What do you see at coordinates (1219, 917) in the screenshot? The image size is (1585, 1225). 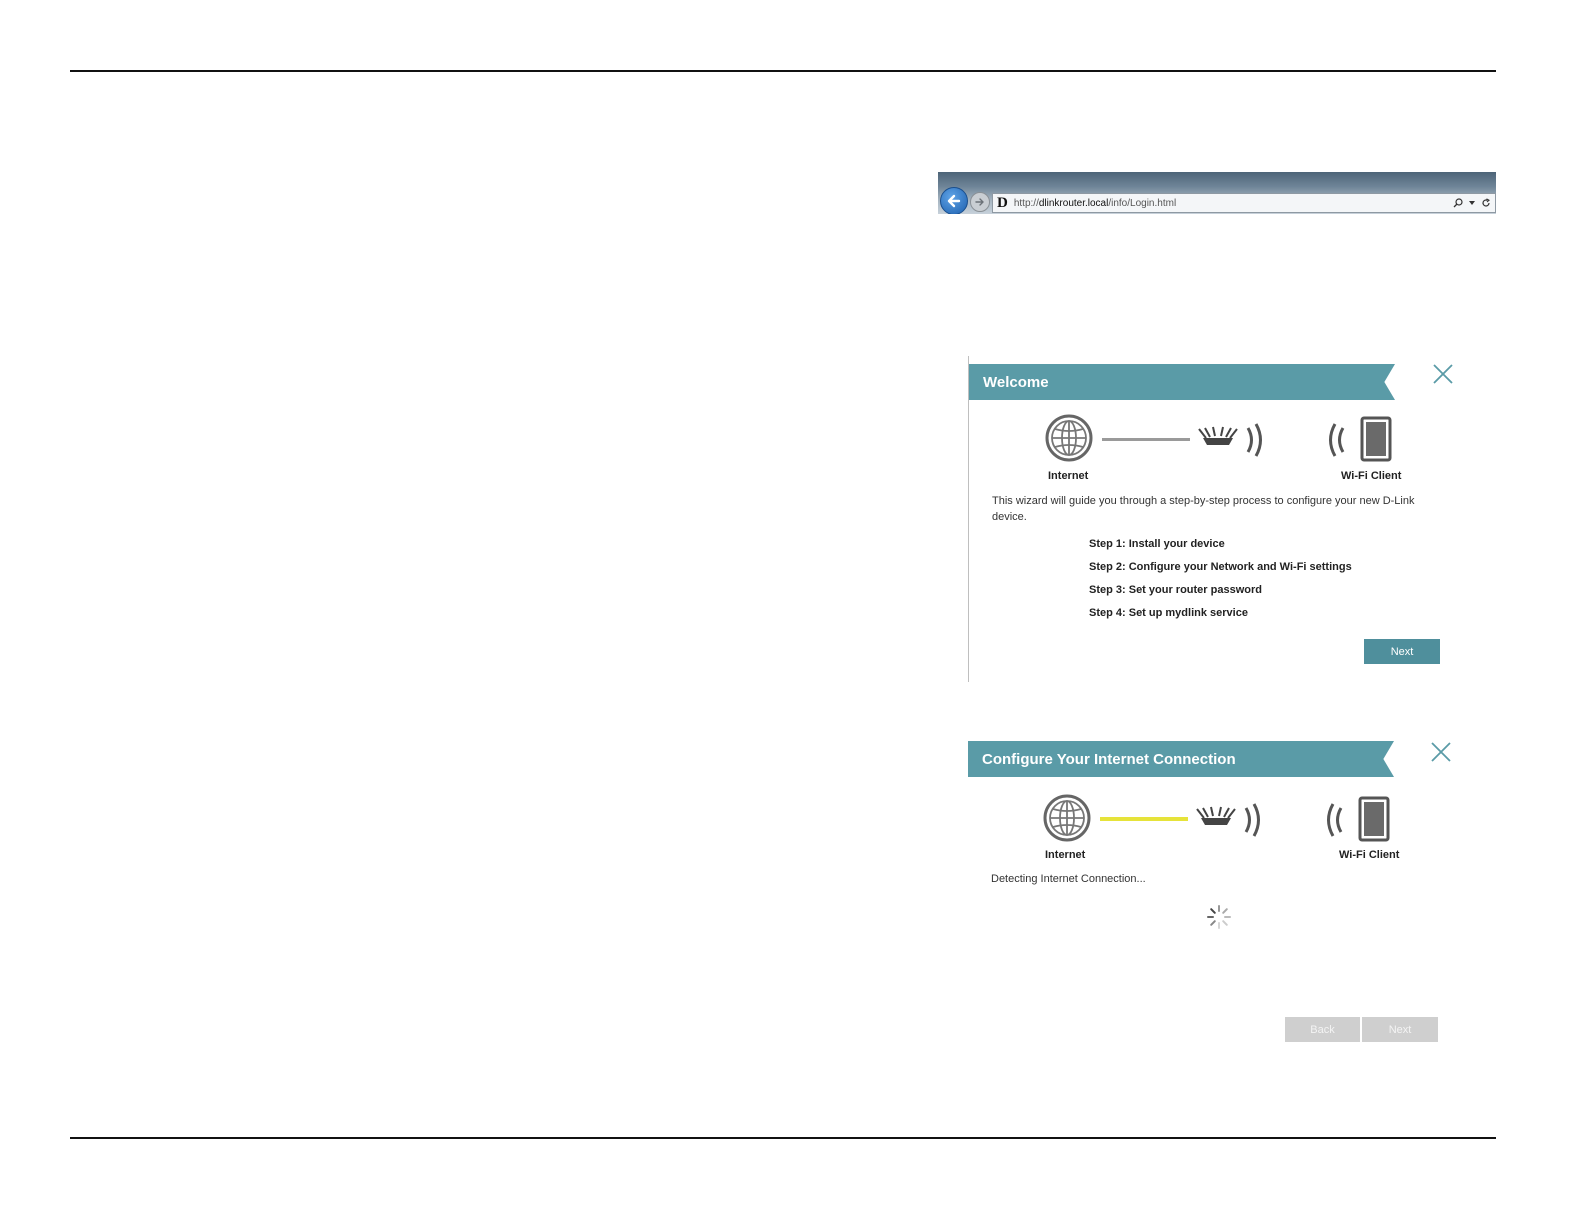 I see `loading-spinner-icon` at bounding box center [1219, 917].